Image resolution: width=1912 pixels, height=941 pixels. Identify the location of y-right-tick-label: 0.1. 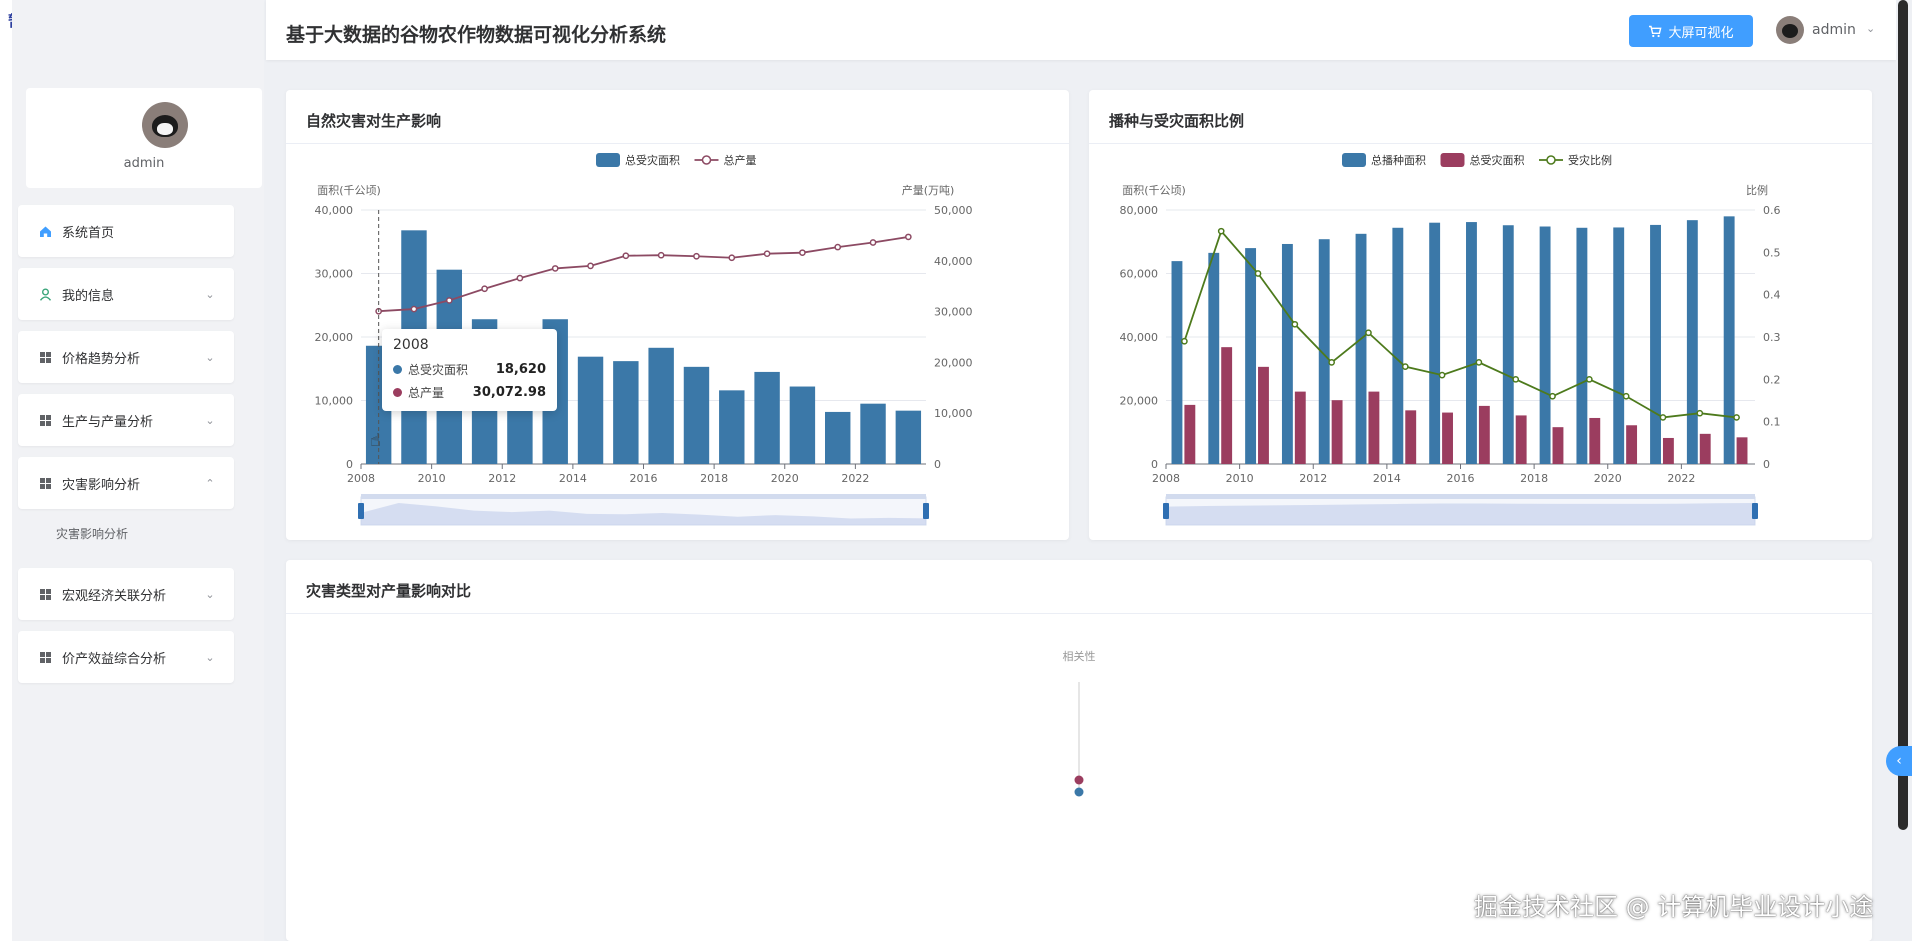
(1772, 422).